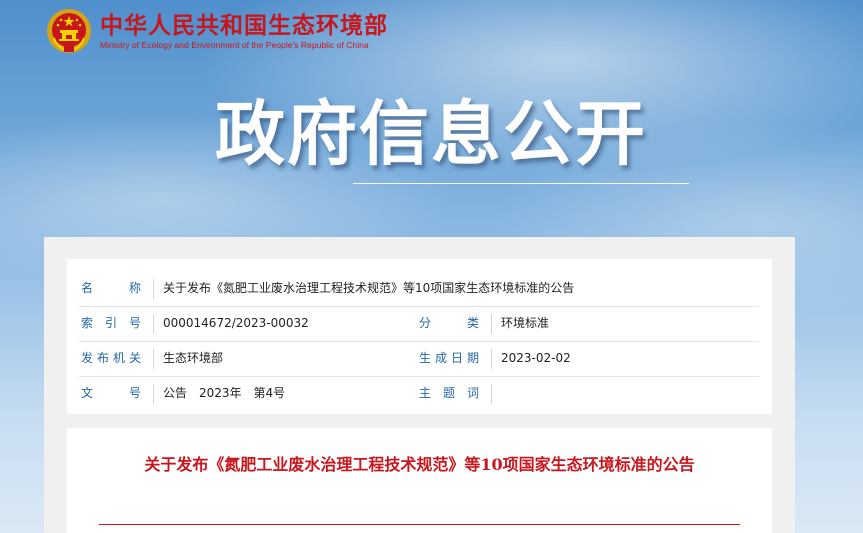 The width and height of the screenshot is (863, 533). What do you see at coordinates (244, 25) in the screenshot?
I see `ministry-name-cn: 中华人民共和国生态环境部` at bounding box center [244, 25].